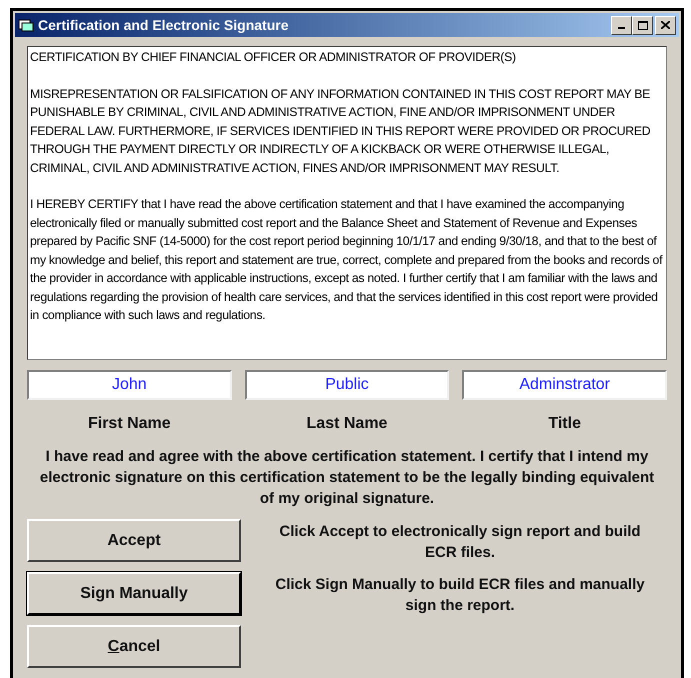 Image resolution: width=691 pixels, height=678 pixels. Describe the element at coordinates (621, 25) in the screenshot. I see `minimize-button` at that location.